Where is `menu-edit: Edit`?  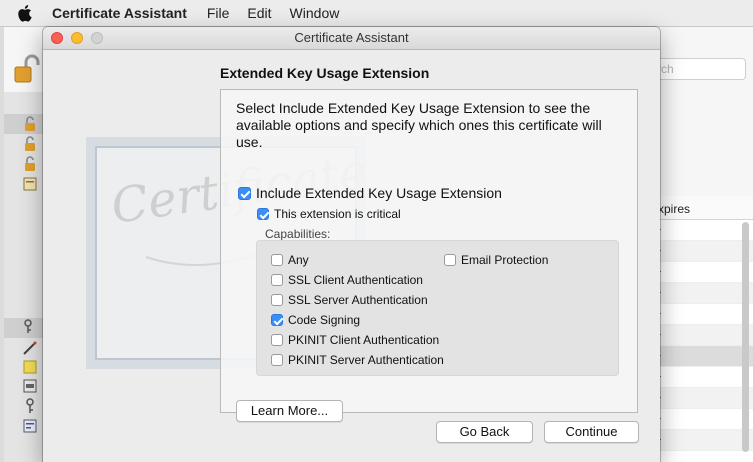 menu-edit: Edit is located at coordinates (259, 13).